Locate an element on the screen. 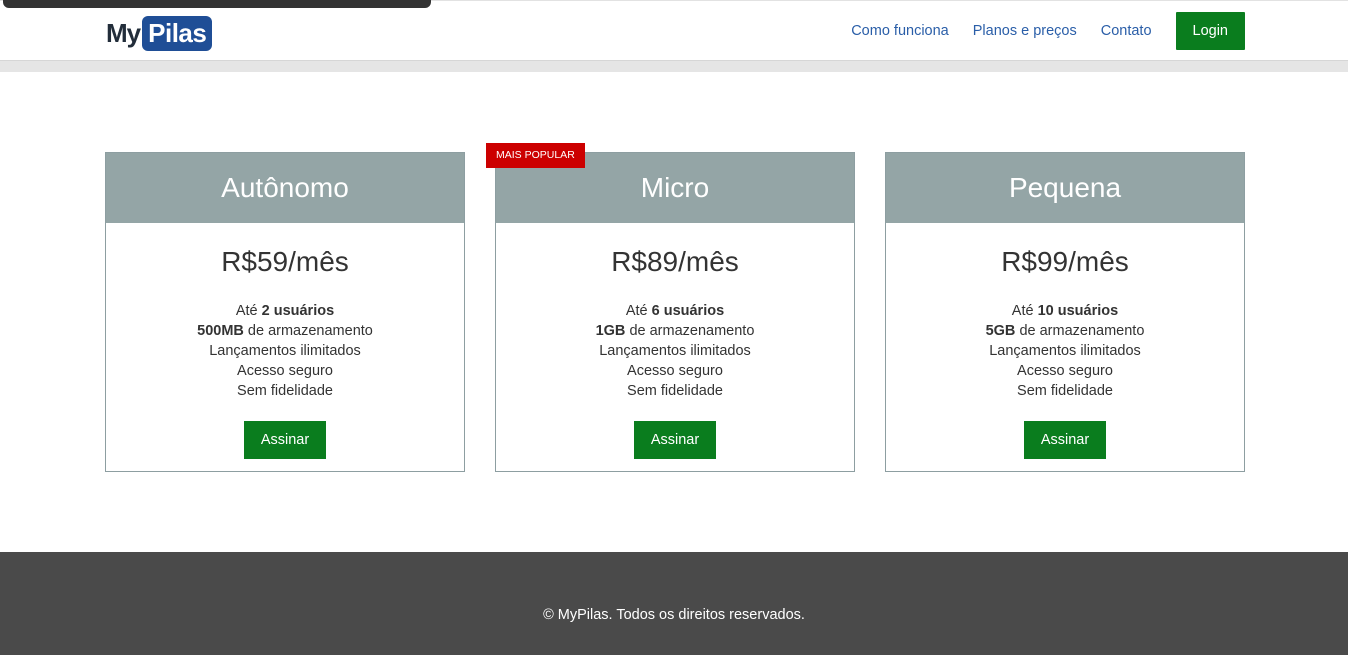 This screenshot has width=1348, height=655. feature-storage: 5GB de armazenamento is located at coordinates (1065, 331).